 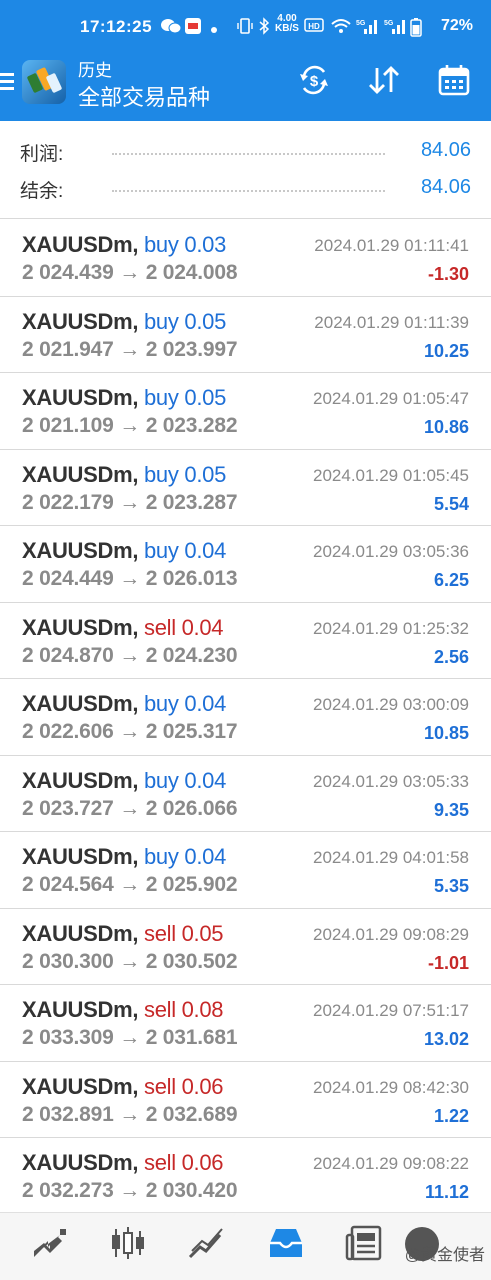 What do you see at coordinates (202, 1162) in the screenshot?
I see `deal-volume: 0.06` at bounding box center [202, 1162].